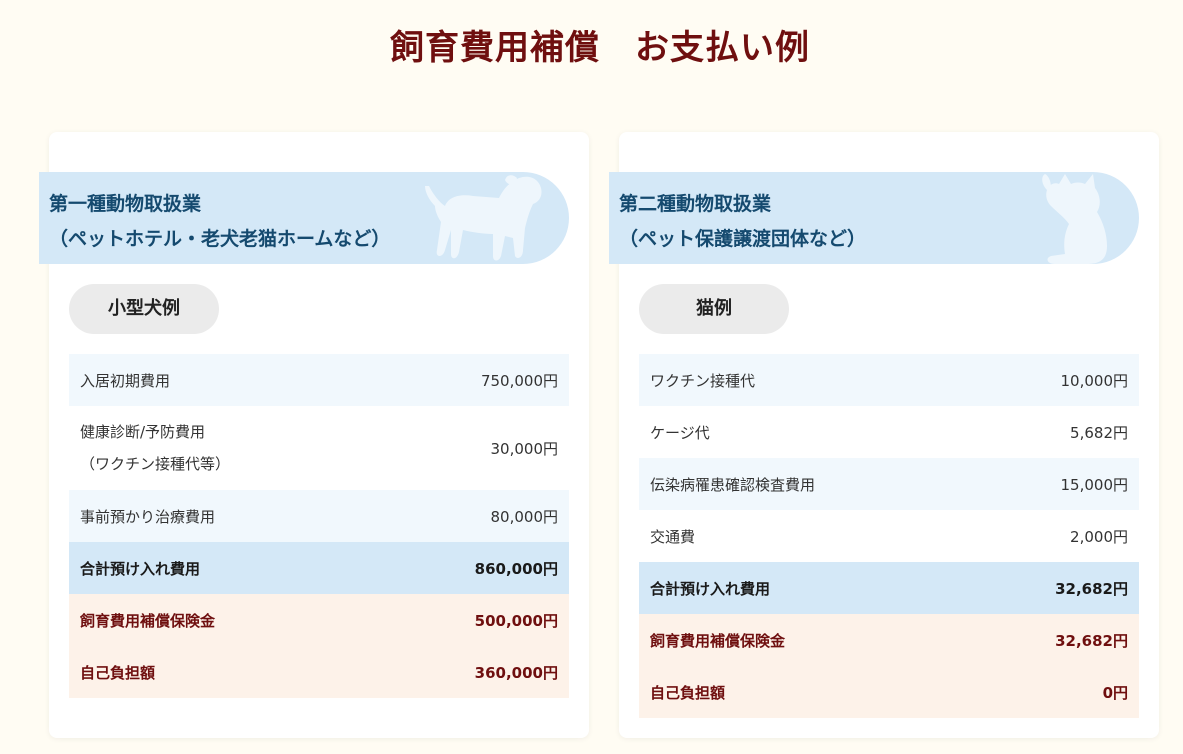  Describe the element at coordinates (143, 432) in the screenshot. I see `row-label-line1: 健康診断/予防費用` at that location.